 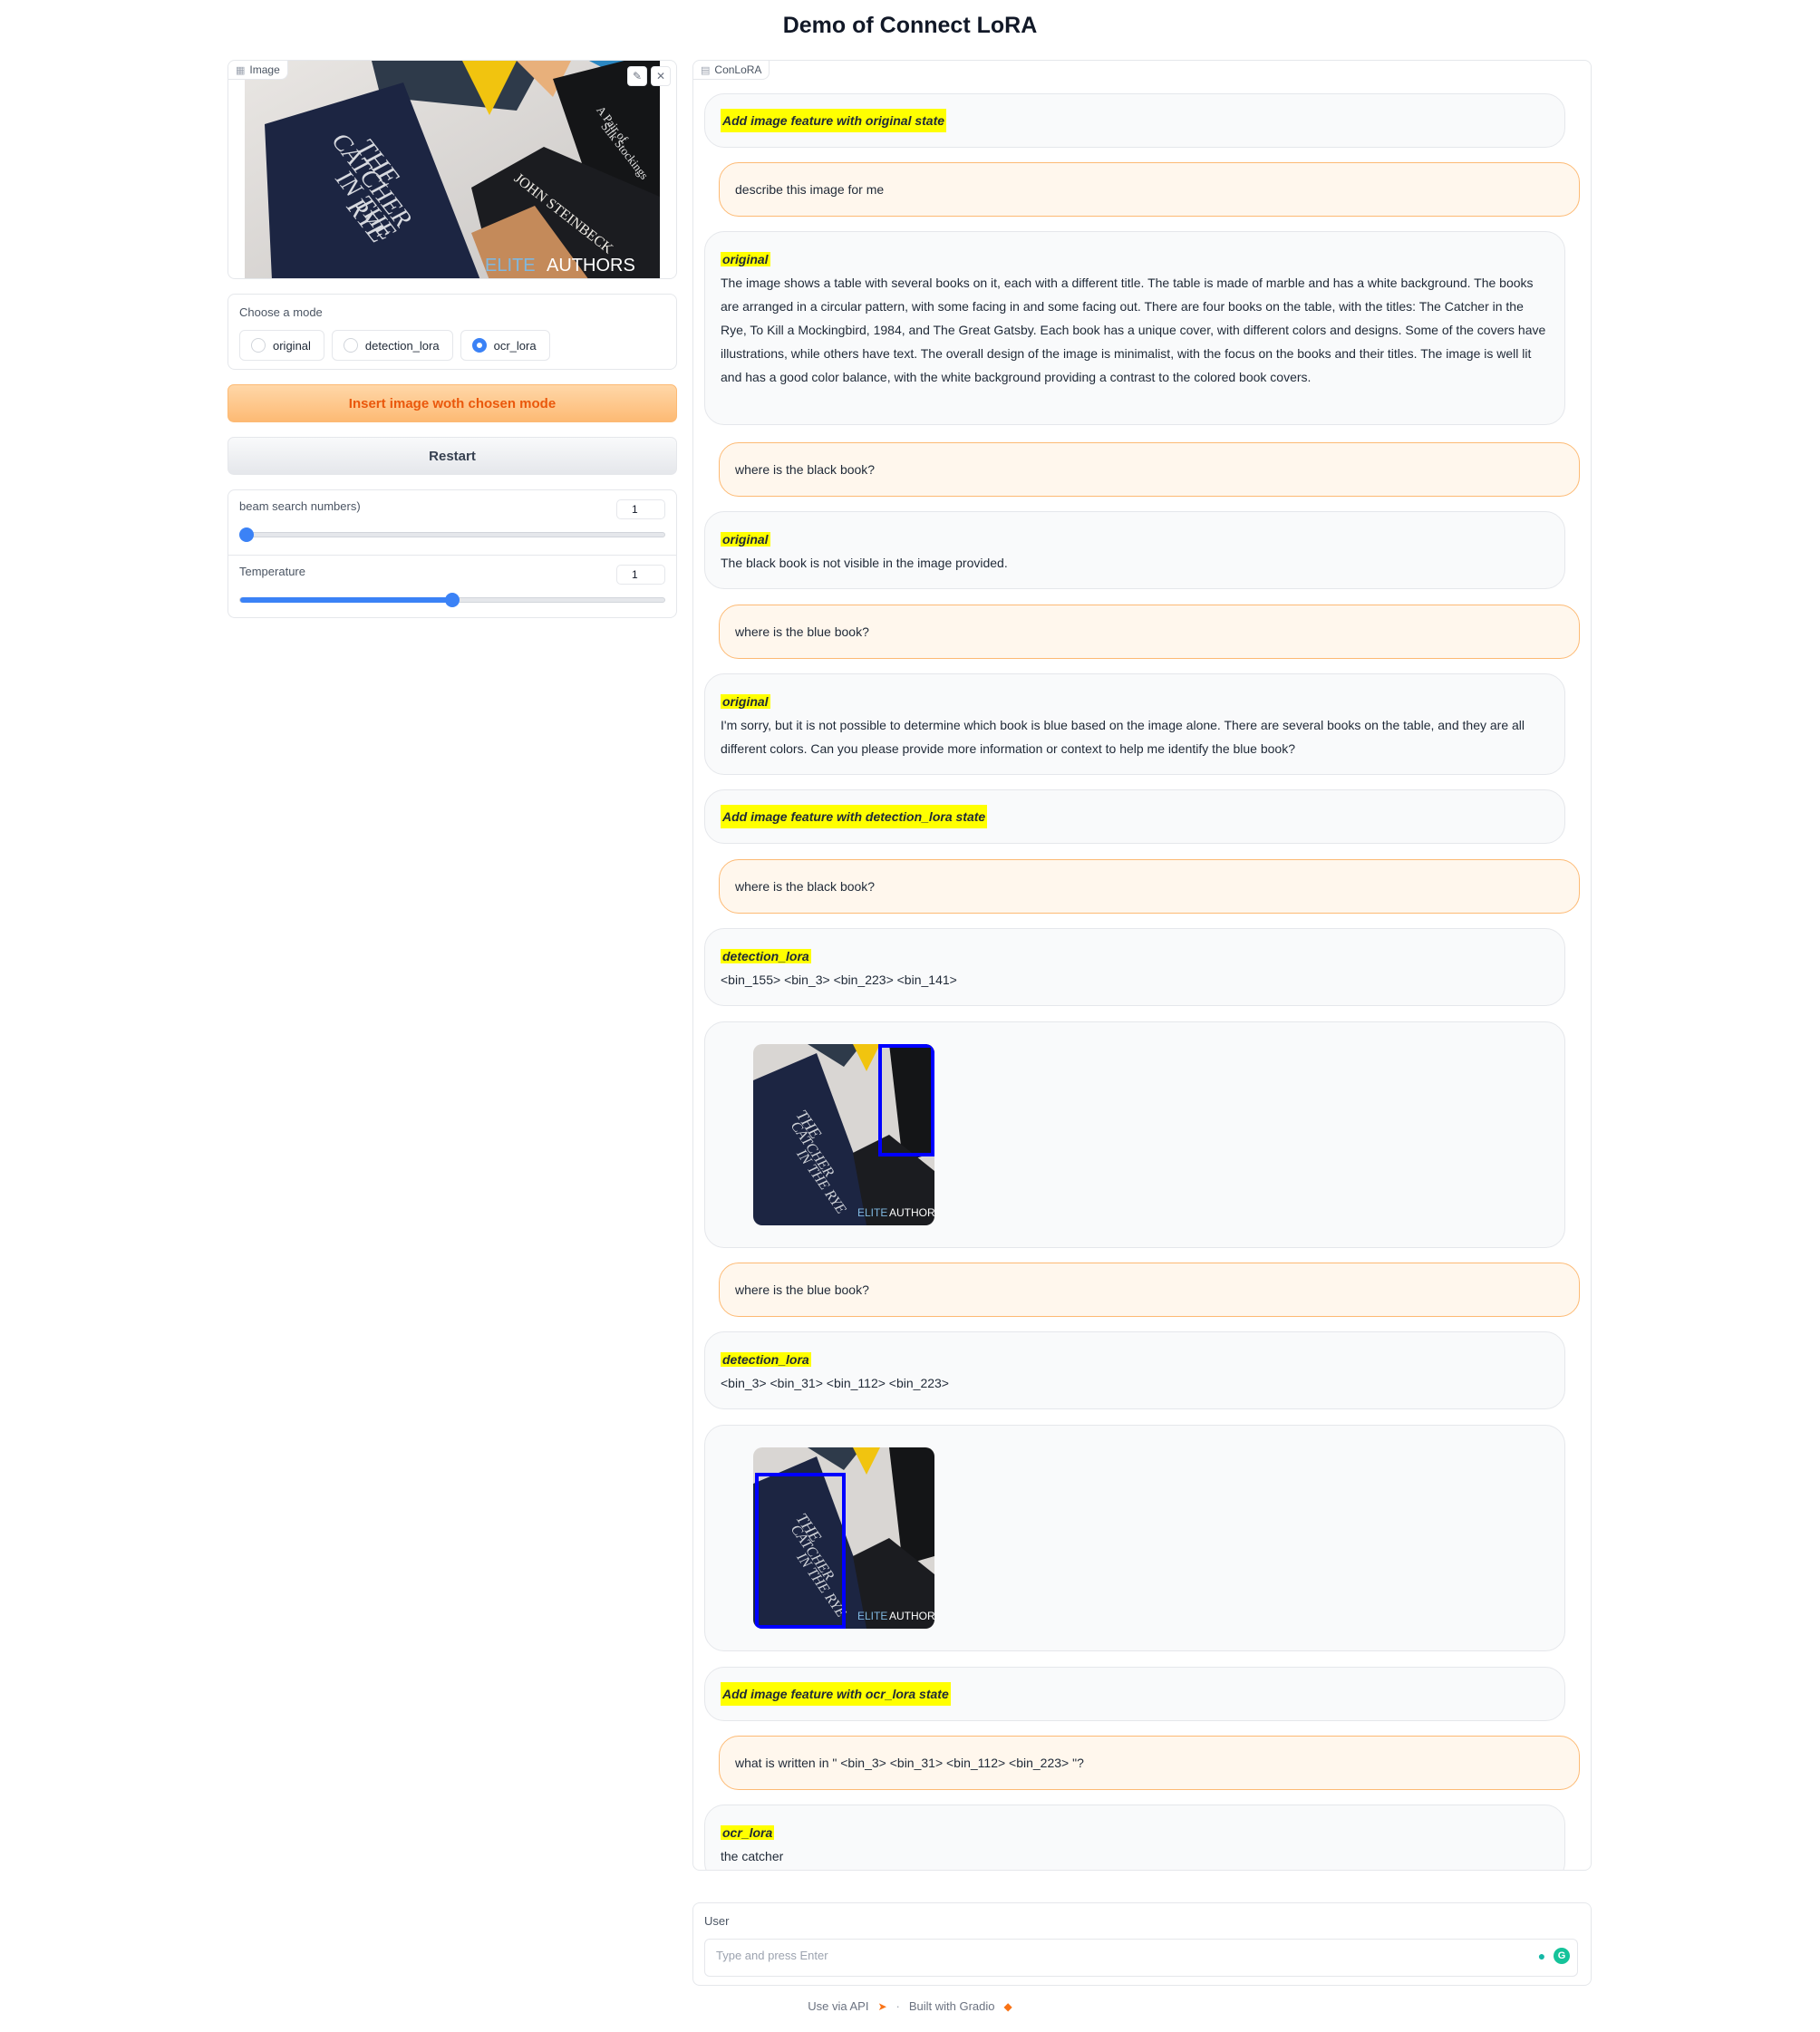 I want to click on message-text: <bin_155> <bin_3> <bin_223> <bin_141>, so click(x=839, y=979).